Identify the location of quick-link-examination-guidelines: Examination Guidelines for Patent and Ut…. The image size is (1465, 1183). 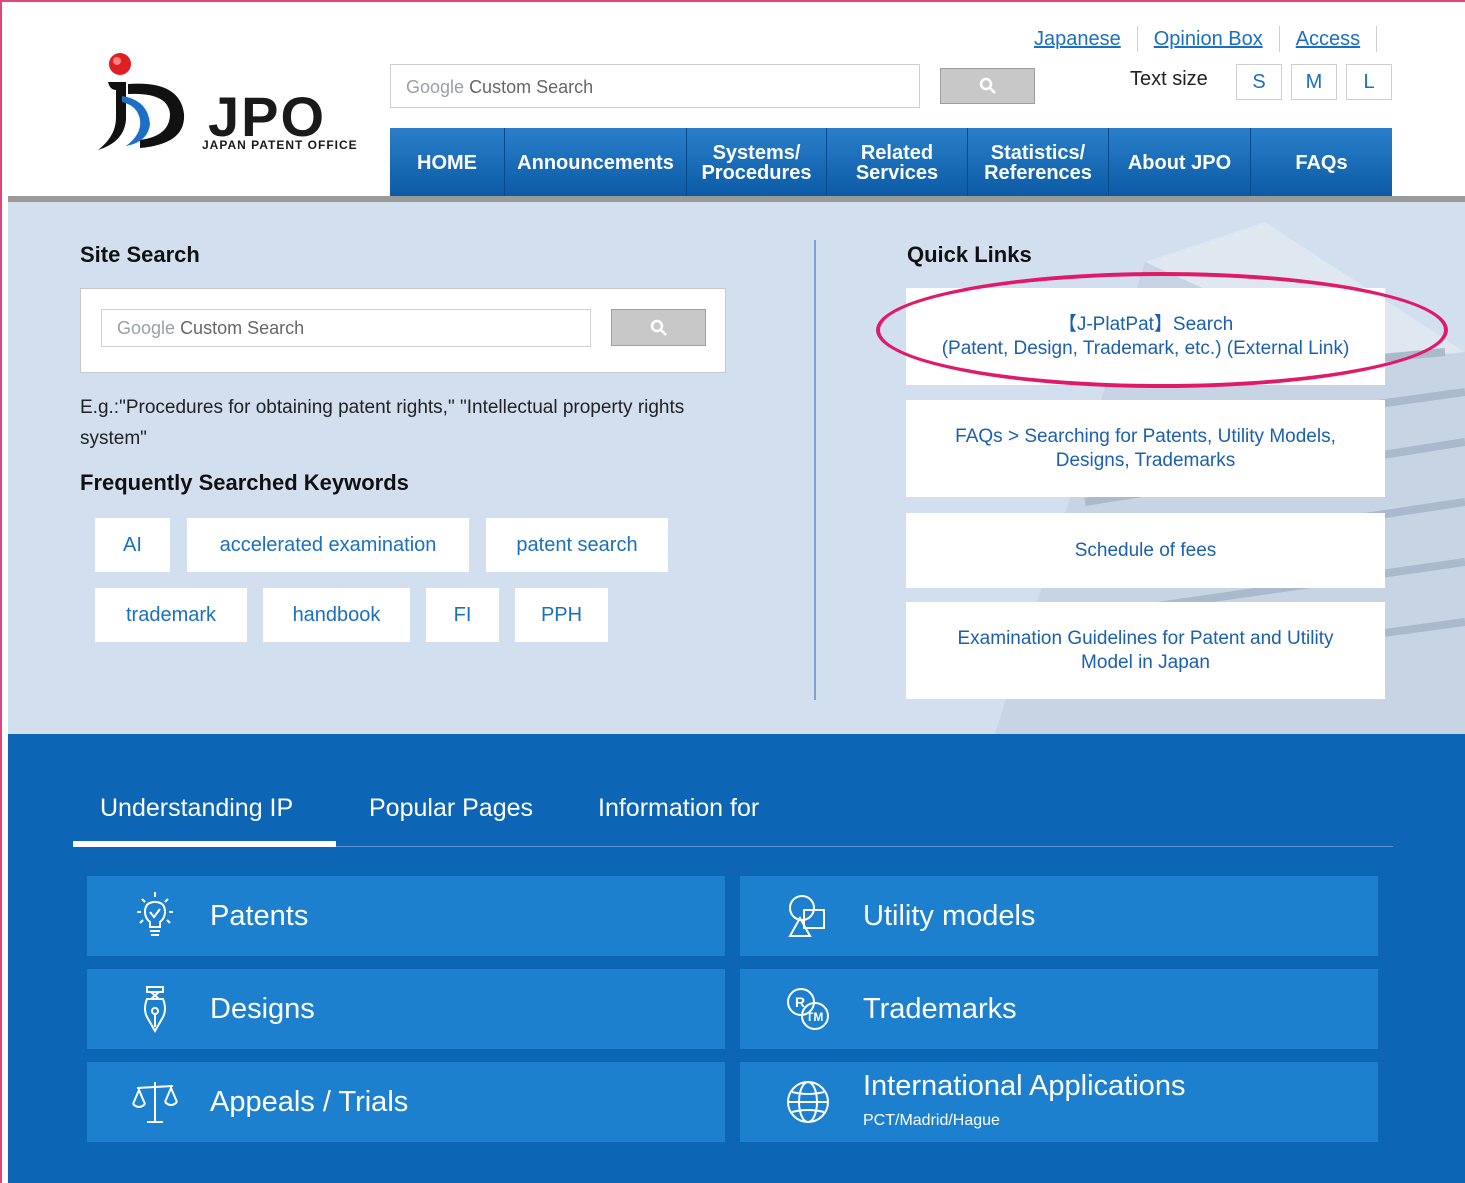
(1145, 650).